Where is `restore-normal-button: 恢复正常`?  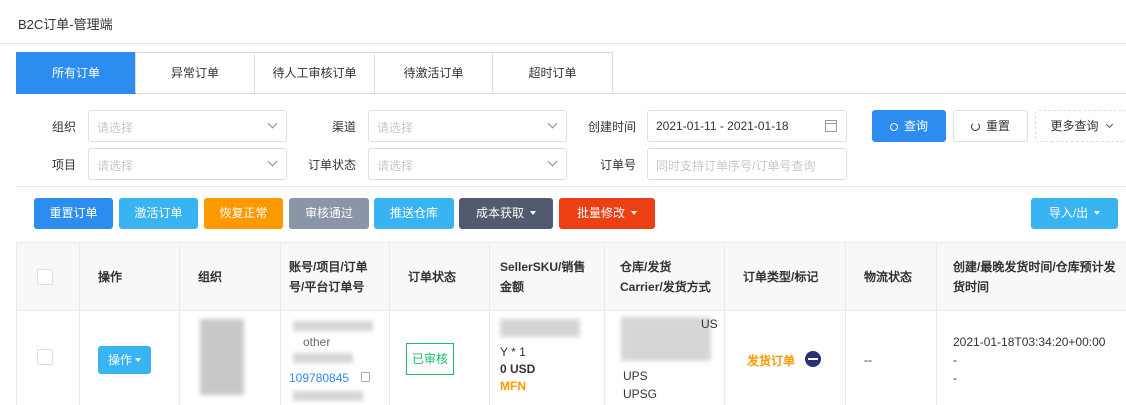 restore-normal-button: 恢复正常 is located at coordinates (243, 213).